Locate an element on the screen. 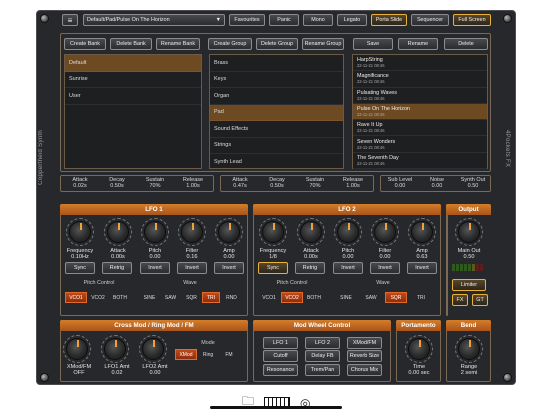  lfo1-wave-sine: SINE is located at coordinates (149, 297).